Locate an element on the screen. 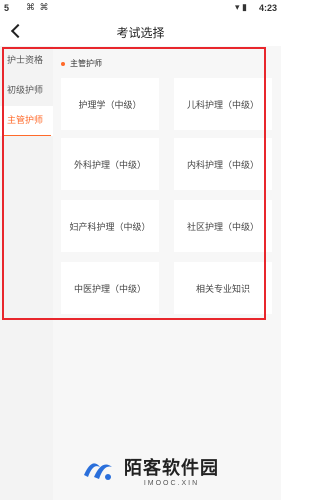 The height and width of the screenshot is (500, 320). watermark-text: 陌客软件园 IMOOC.XIN is located at coordinates (171, 470).